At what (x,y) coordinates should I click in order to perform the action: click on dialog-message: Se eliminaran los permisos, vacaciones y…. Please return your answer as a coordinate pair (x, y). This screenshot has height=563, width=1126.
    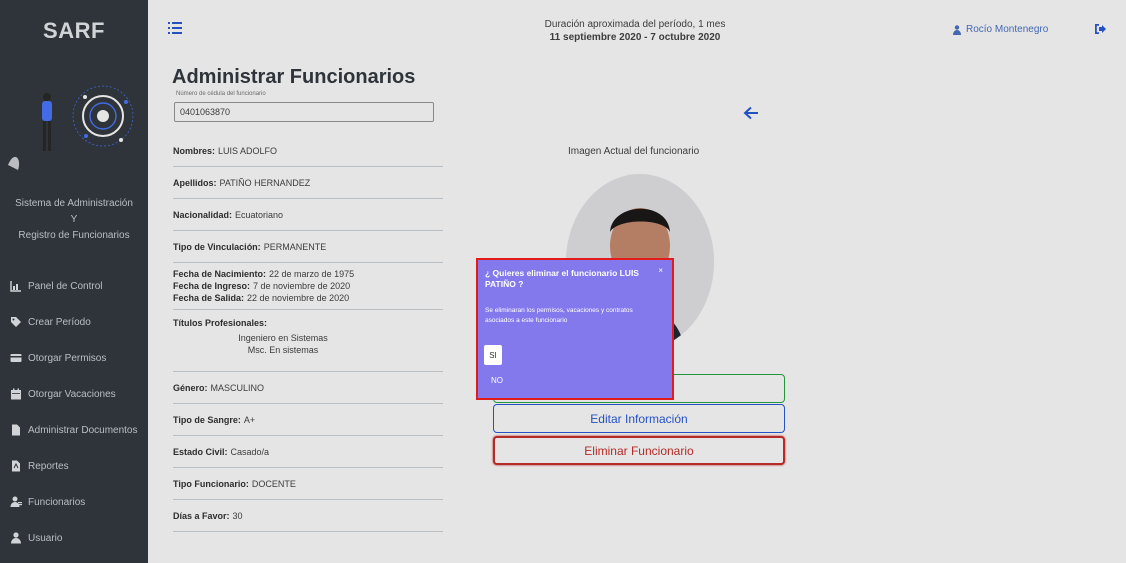
    Looking at the image, I should click on (559, 315).